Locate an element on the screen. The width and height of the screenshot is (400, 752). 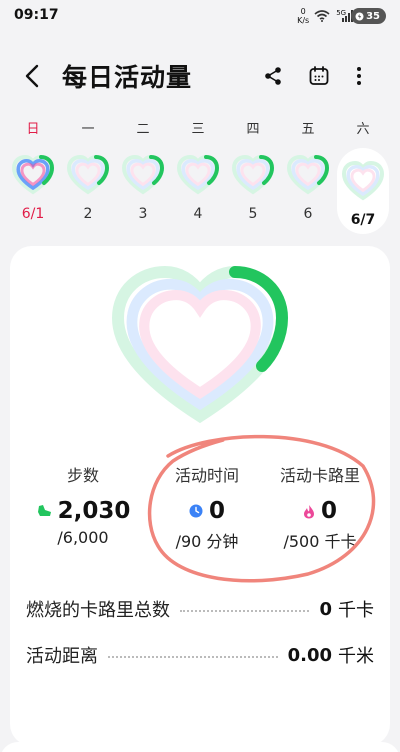
status-time: 09:17 is located at coordinates (36, 15).